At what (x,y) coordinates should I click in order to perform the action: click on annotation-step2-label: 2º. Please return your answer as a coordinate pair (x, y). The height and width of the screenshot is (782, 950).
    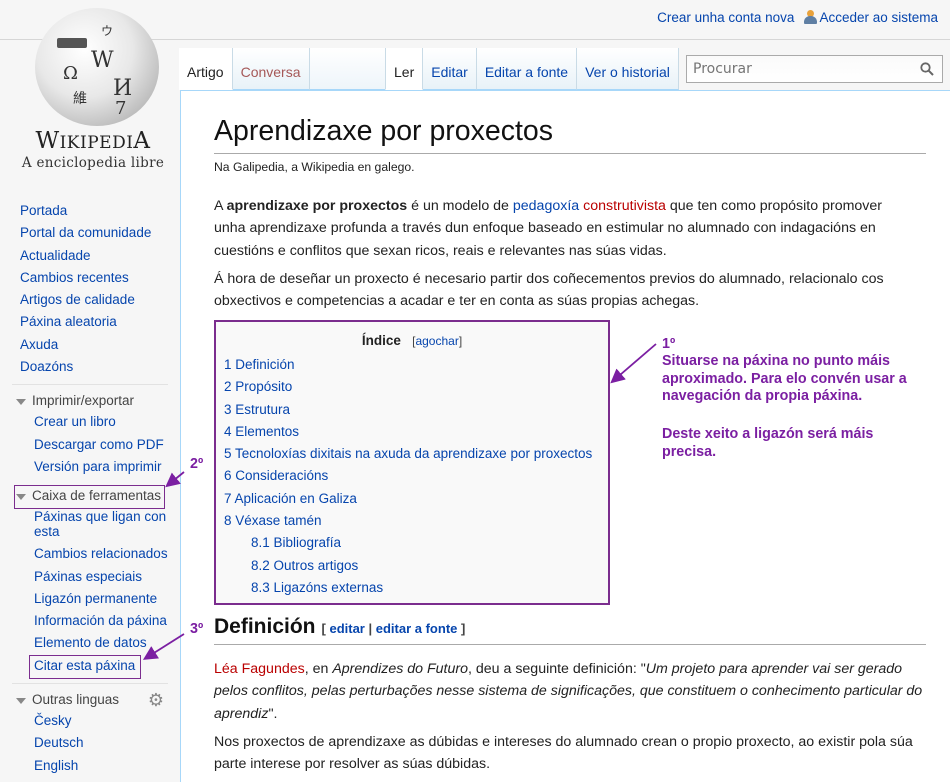
    Looking at the image, I should click on (197, 464).